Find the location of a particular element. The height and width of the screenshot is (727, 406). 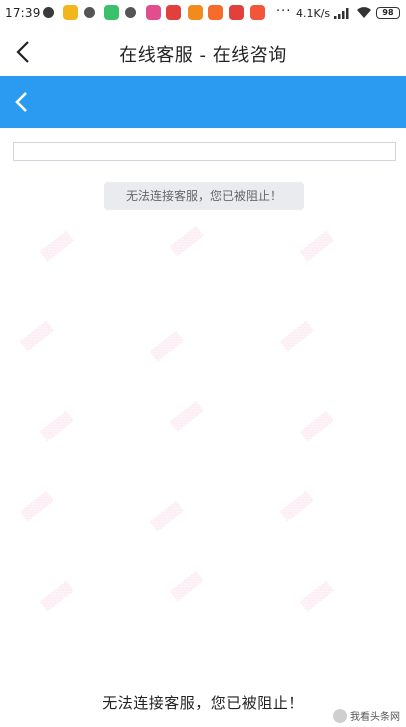

battery-icon: 98 is located at coordinates (388, 13).